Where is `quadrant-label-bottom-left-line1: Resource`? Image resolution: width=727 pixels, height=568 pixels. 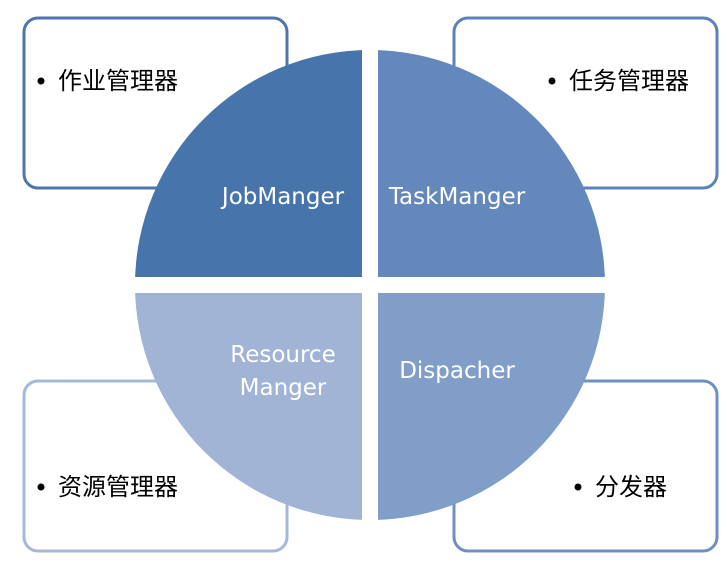 quadrant-label-bottom-left-line1: Resource is located at coordinates (282, 355).